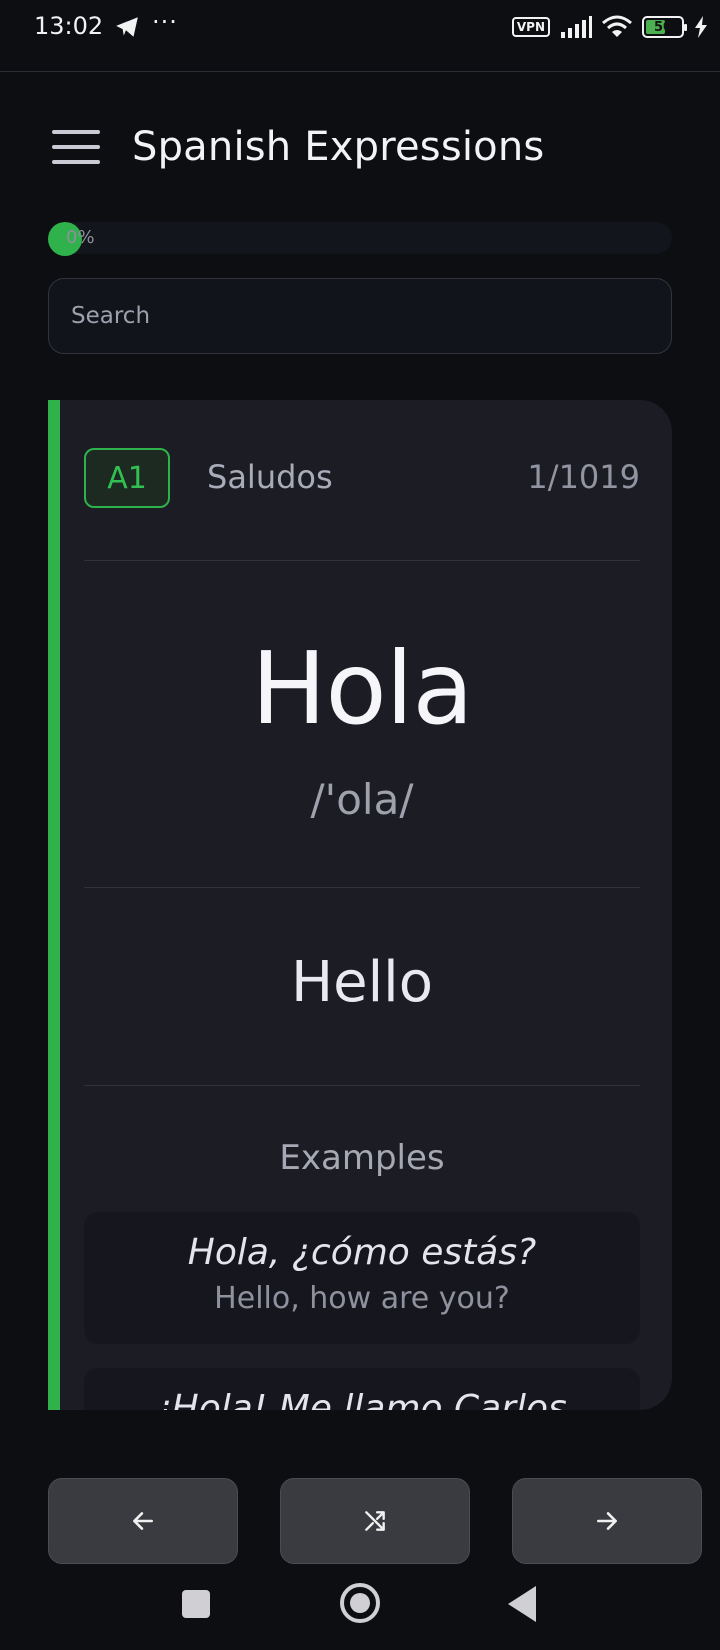  What do you see at coordinates (362, 1252) in the screenshot?
I see `example-spanish: Hola, ¿cómo estás?` at bounding box center [362, 1252].